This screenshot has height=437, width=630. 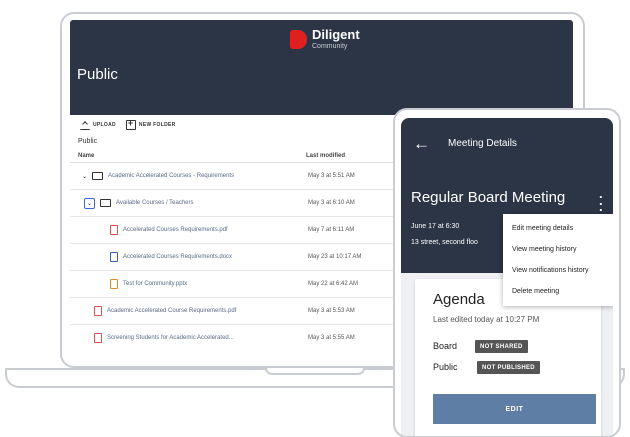 What do you see at coordinates (444, 242) in the screenshot?
I see `meeting-location: 13 street, second floo` at bounding box center [444, 242].